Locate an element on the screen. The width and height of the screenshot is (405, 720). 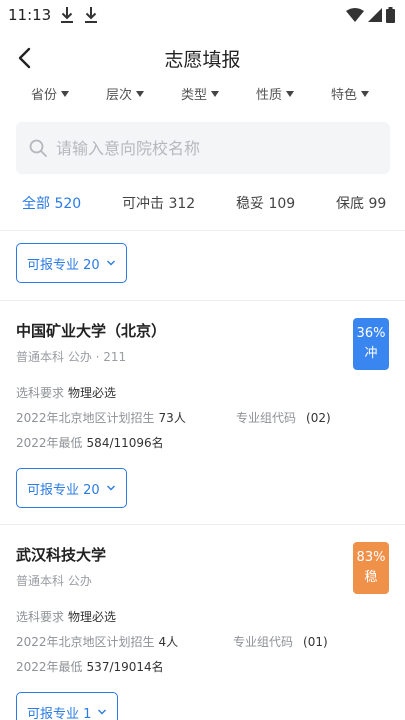
status-icons is located at coordinates (370, 15).